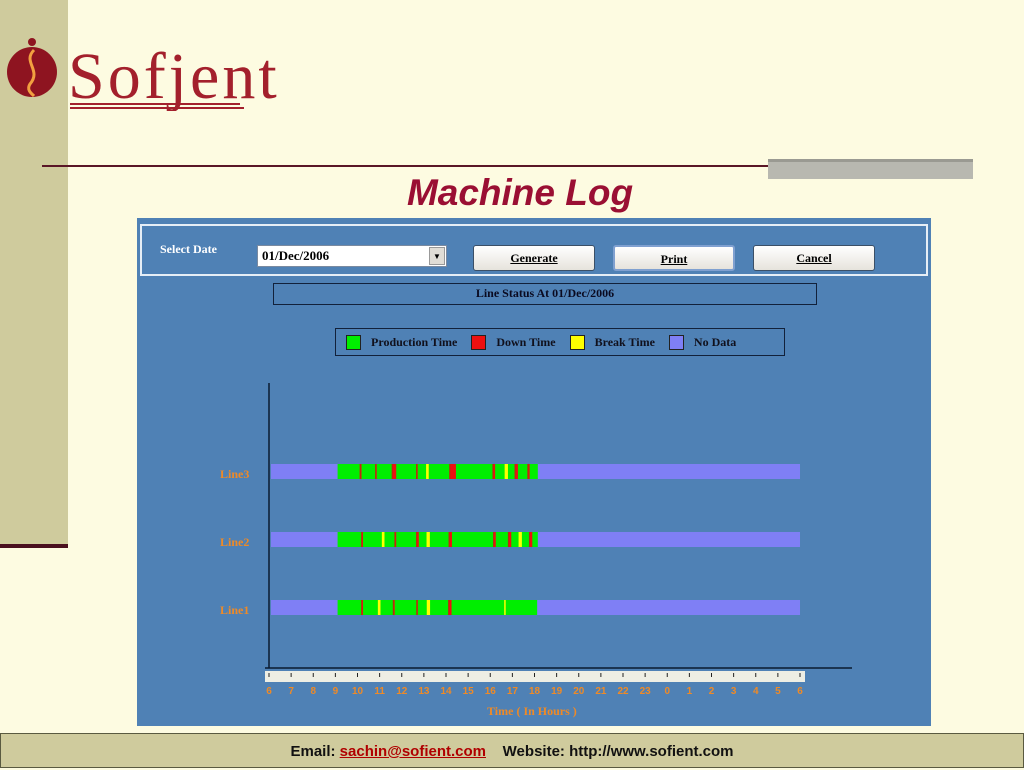 This screenshot has width=1024, height=770. Describe the element at coordinates (579, 691) in the screenshot. I see `x-tick-label: 20` at that location.